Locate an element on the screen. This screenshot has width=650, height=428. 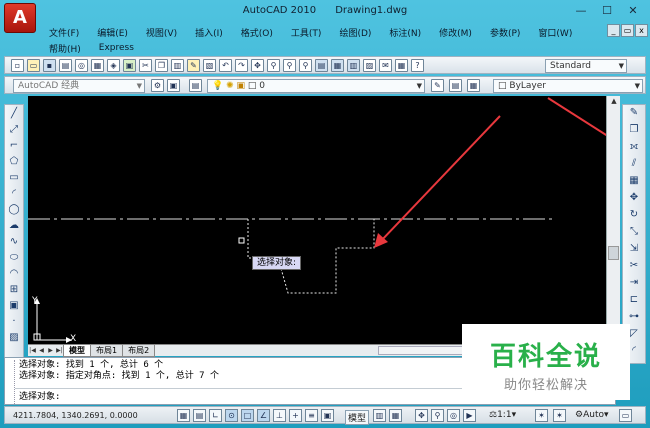
zoom-status-icon: ⚲ is located at coordinates (437, 415).